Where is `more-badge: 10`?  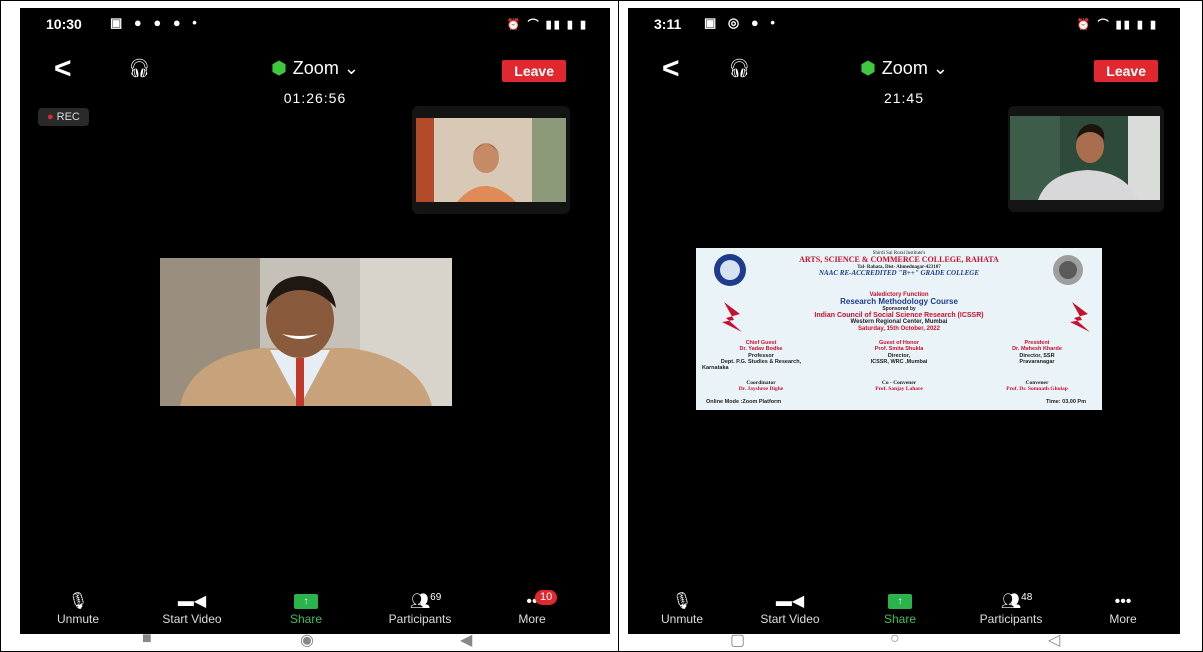
more-badge: 10 is located at coordinates (546, 597).